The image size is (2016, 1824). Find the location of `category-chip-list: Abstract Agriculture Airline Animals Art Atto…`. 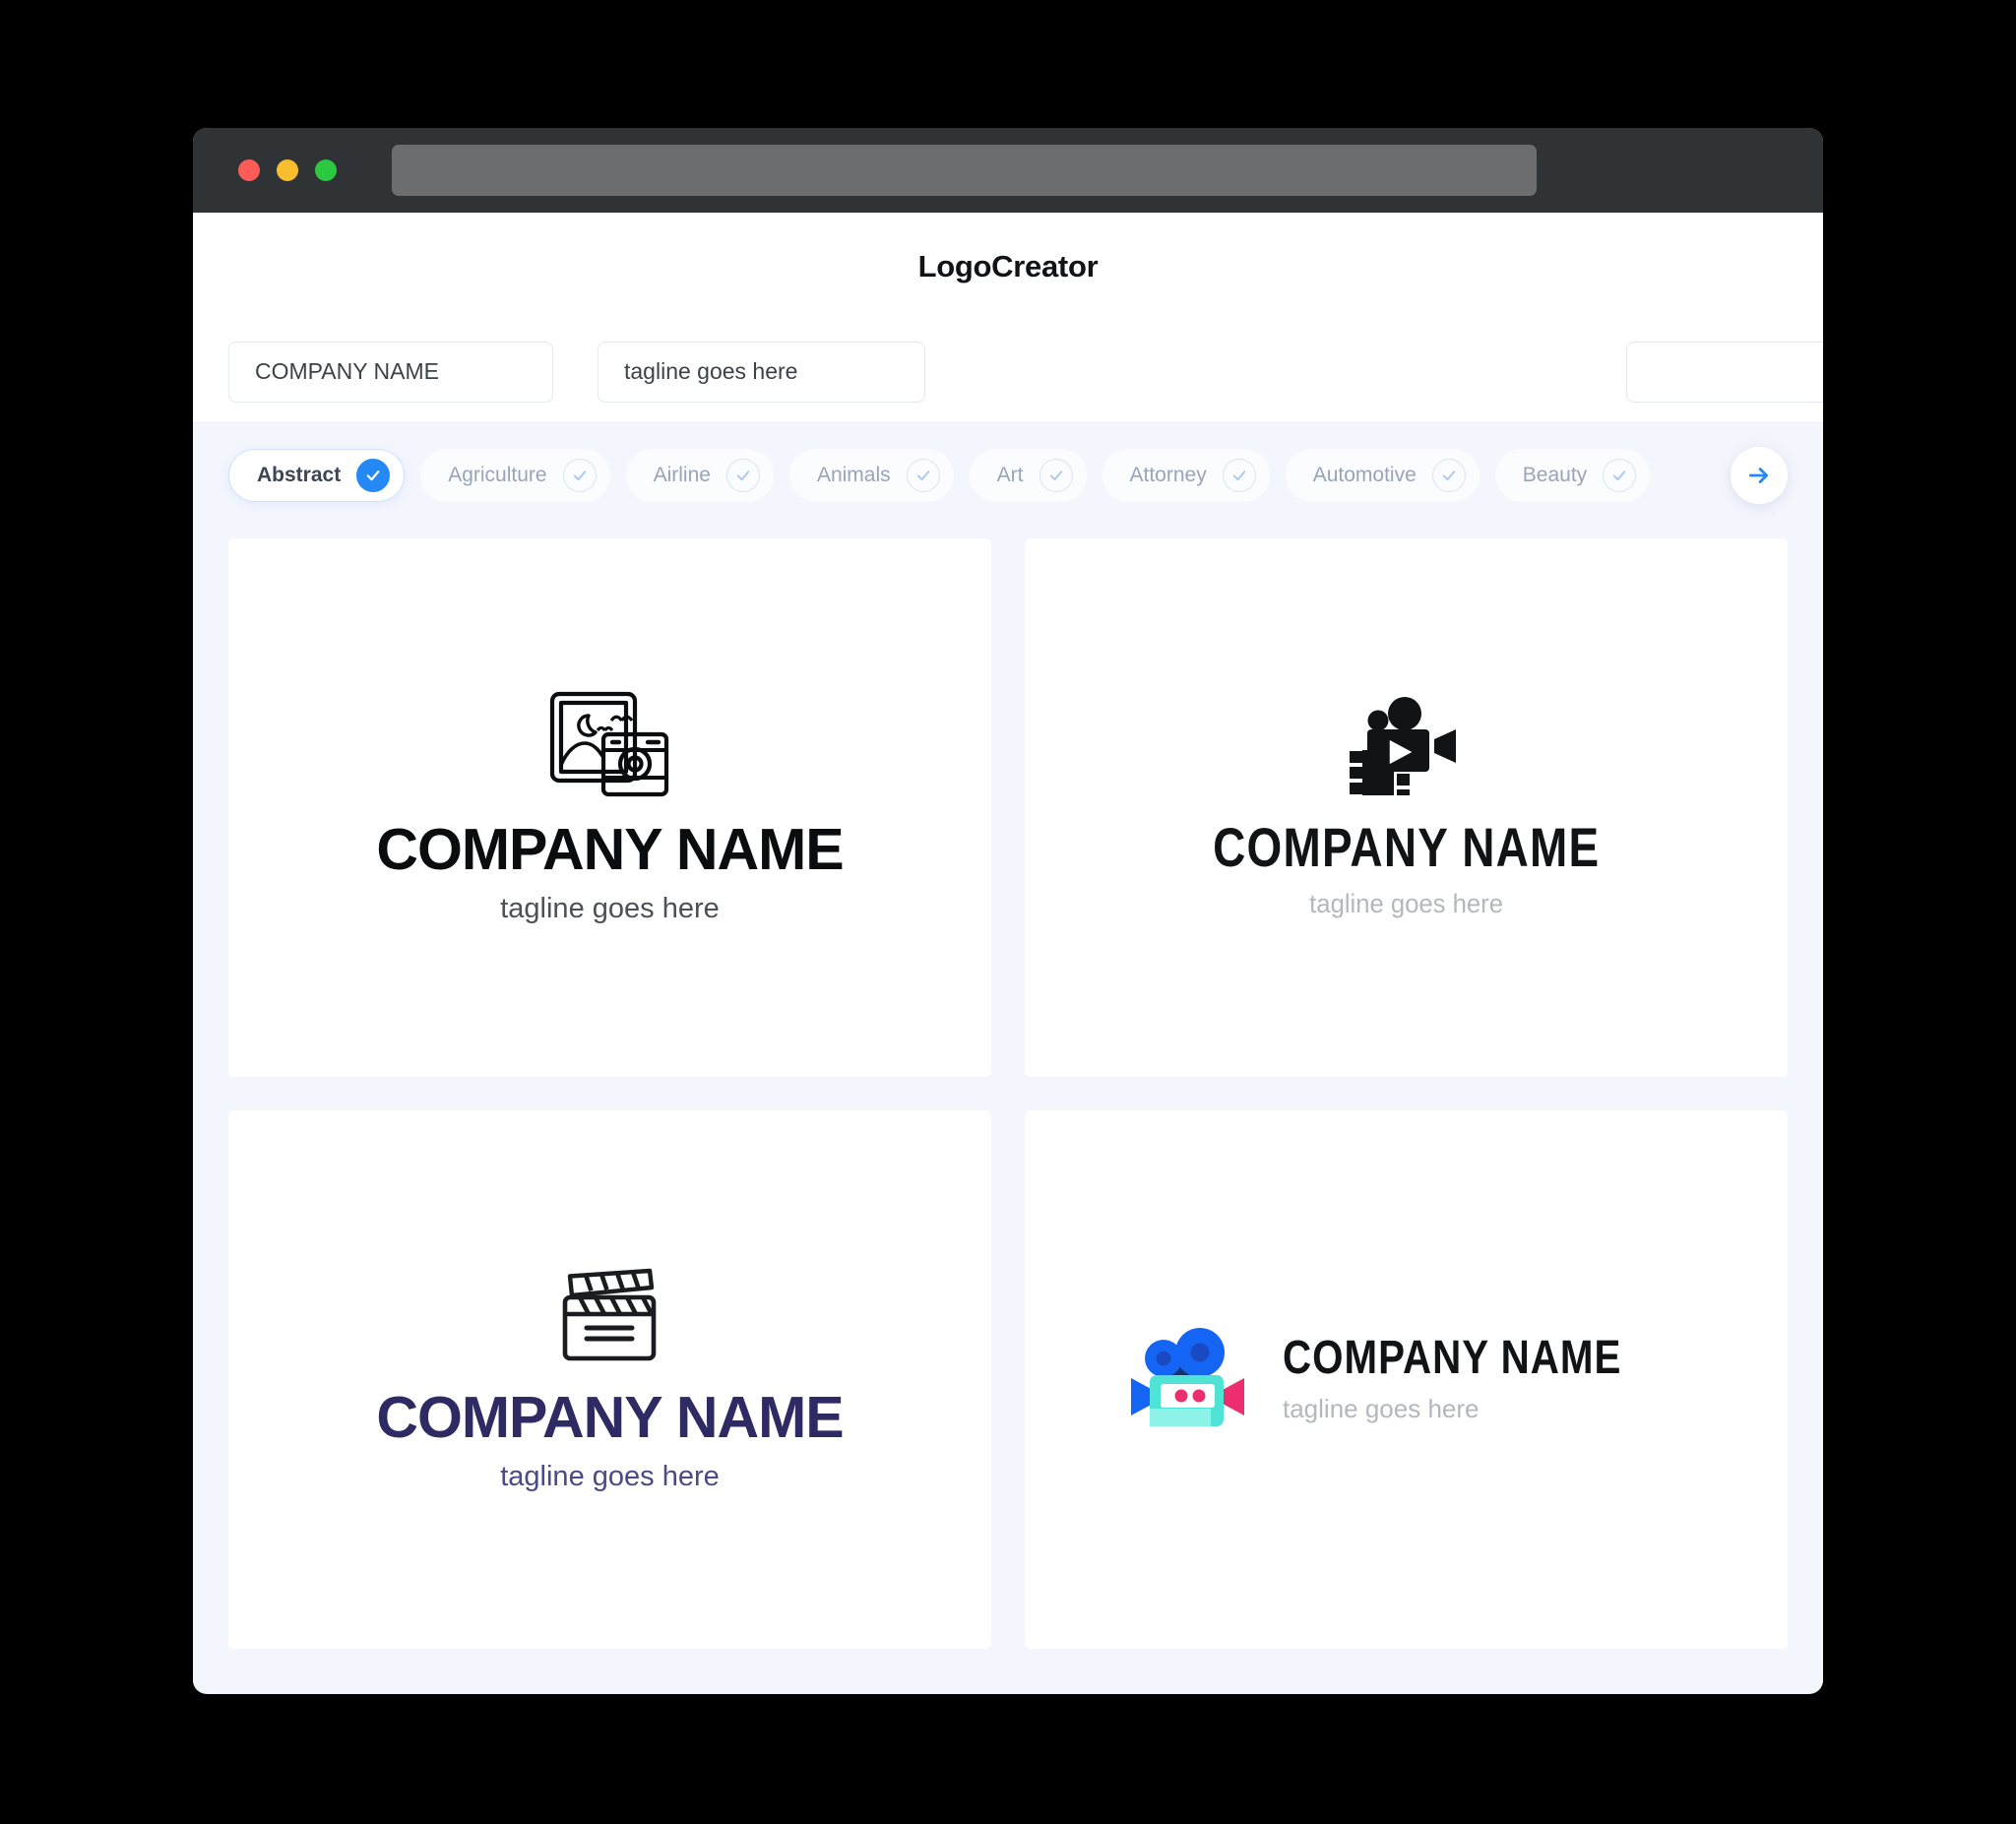

category-chip-list: Abstract Agriculture Airline Animals Art Atto… is located at coordinates (947, 475).